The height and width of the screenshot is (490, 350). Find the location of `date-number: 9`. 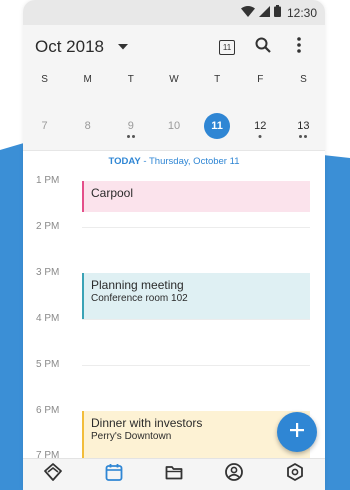

date-number: 9 is located at coordinates (130, 126).